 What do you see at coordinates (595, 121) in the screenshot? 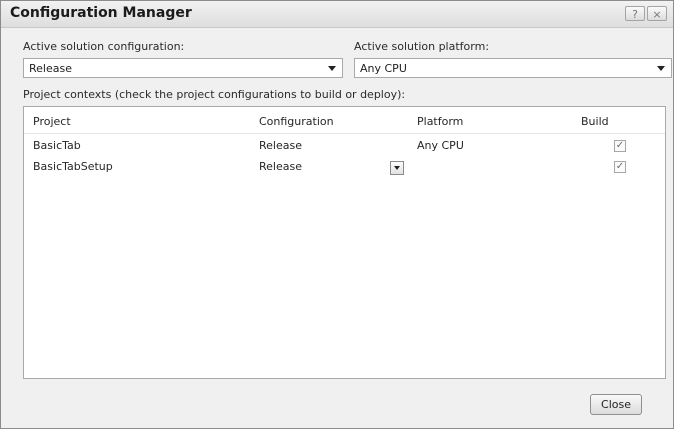
I see `column-header-build: Build` at bounding box center [595, 121].